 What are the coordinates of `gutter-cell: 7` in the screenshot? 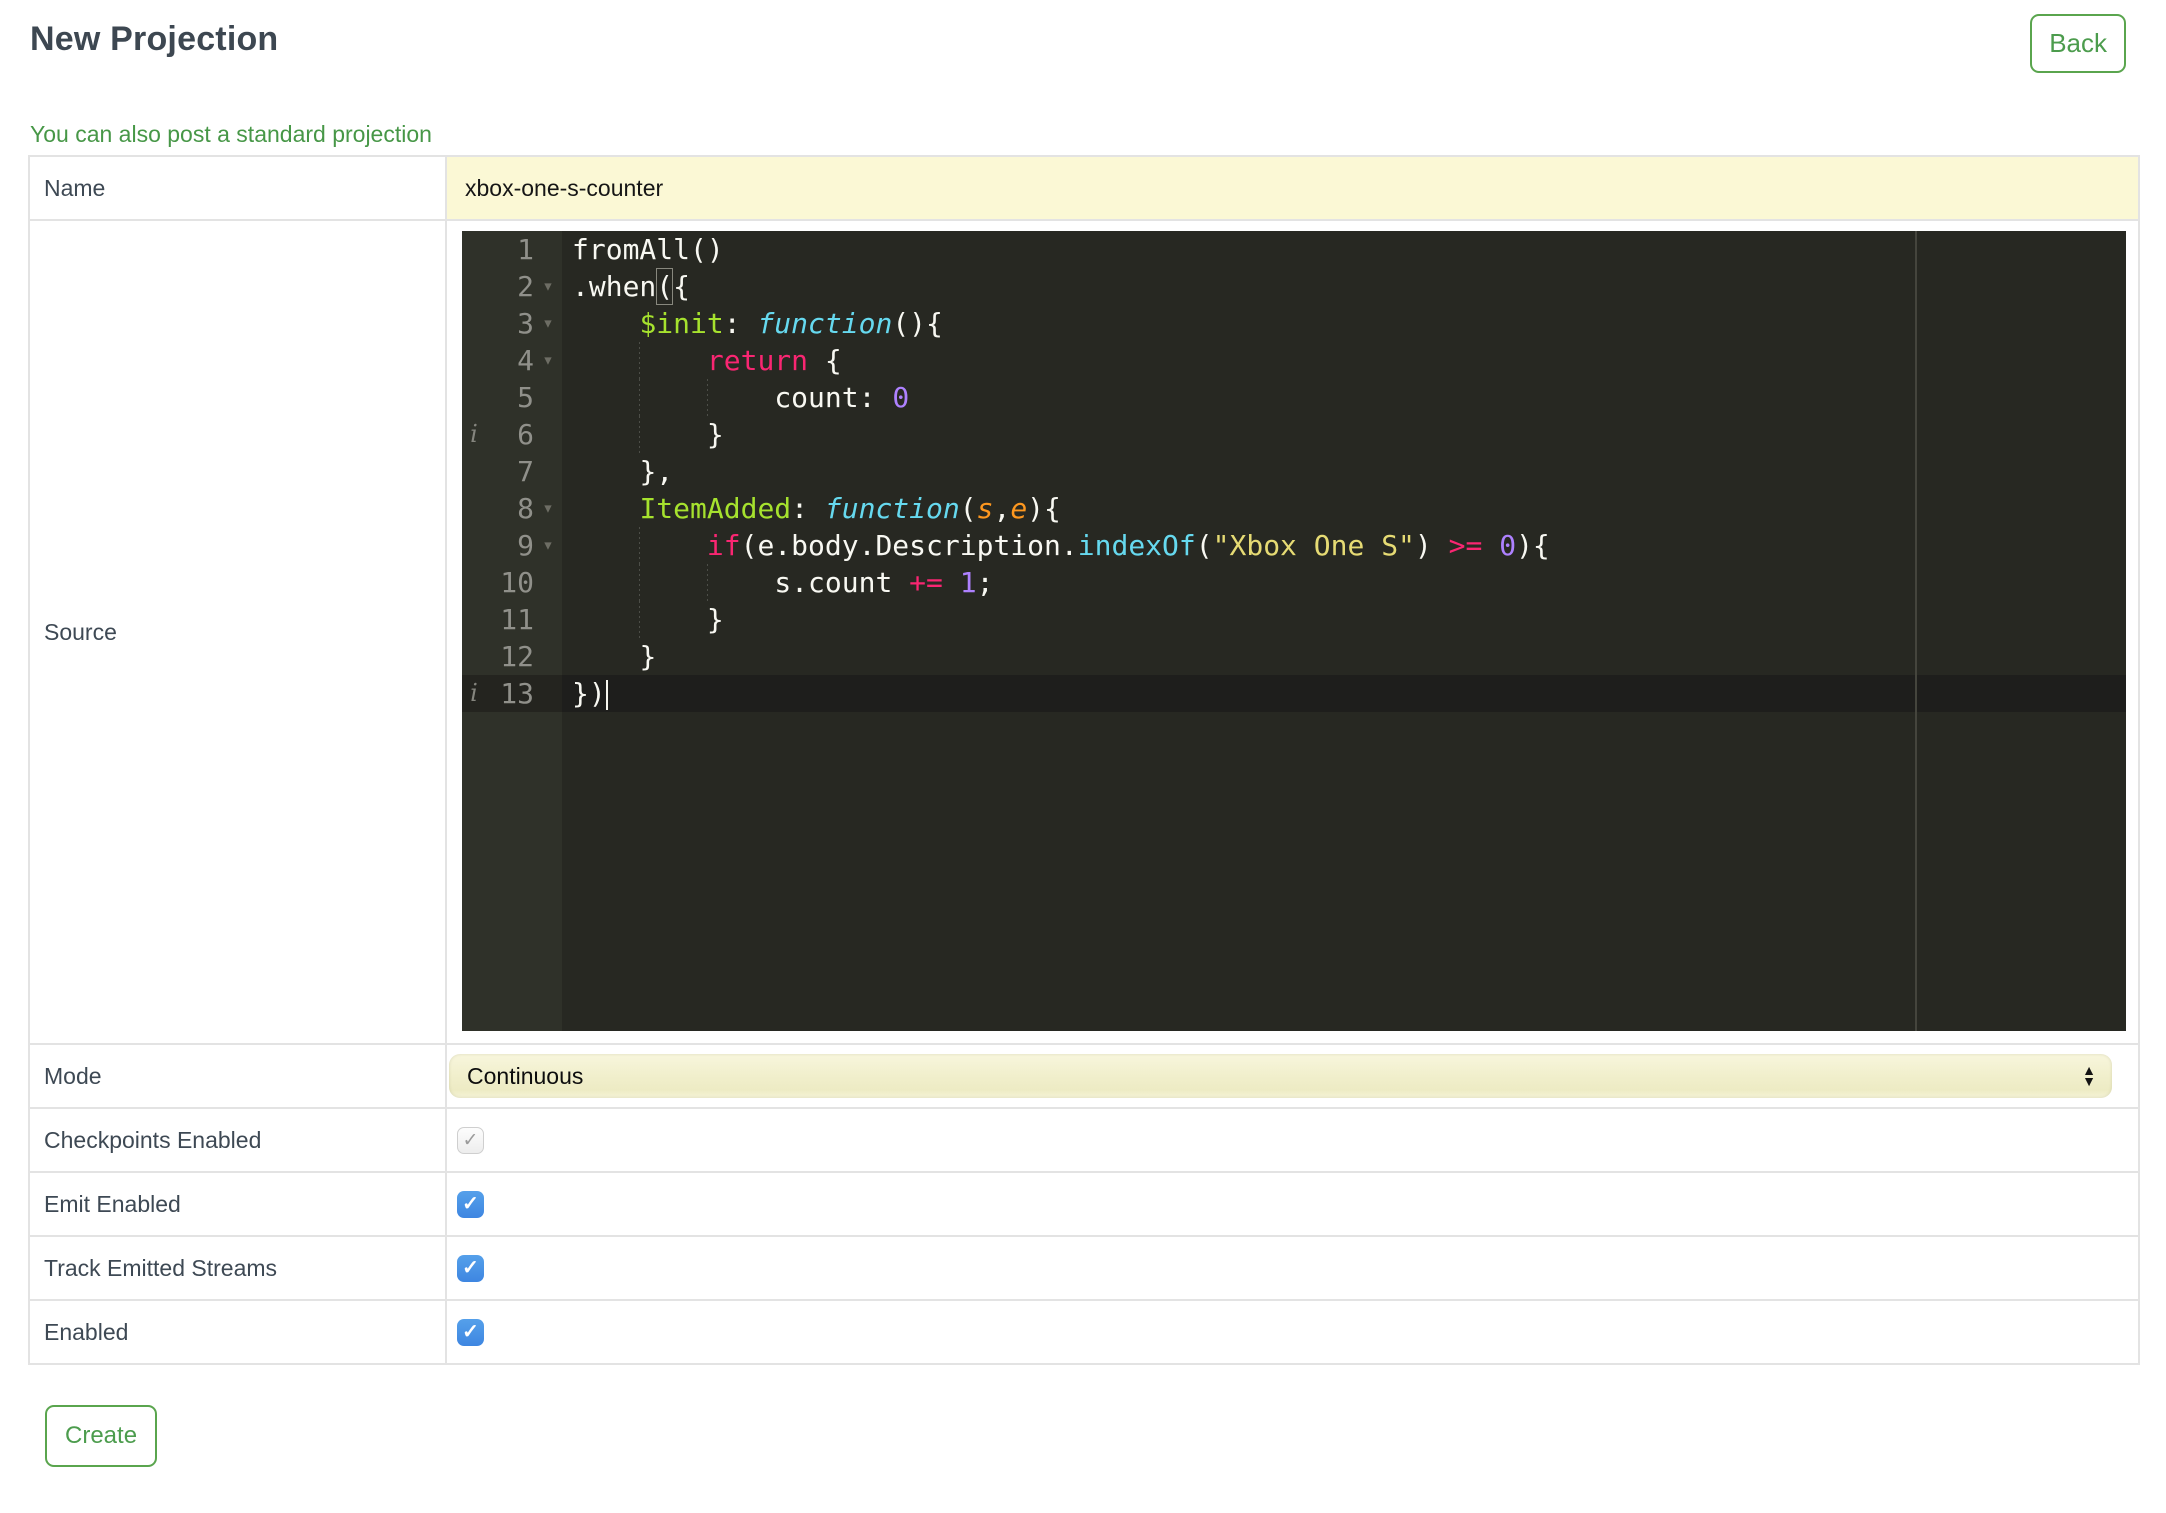 It's located at (512, 471).